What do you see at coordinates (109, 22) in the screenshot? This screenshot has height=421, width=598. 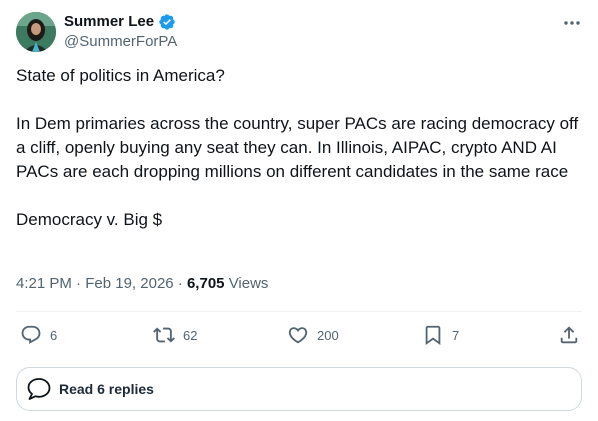 I see `display-name: Summer Lee` at bounding box center [109, 22].